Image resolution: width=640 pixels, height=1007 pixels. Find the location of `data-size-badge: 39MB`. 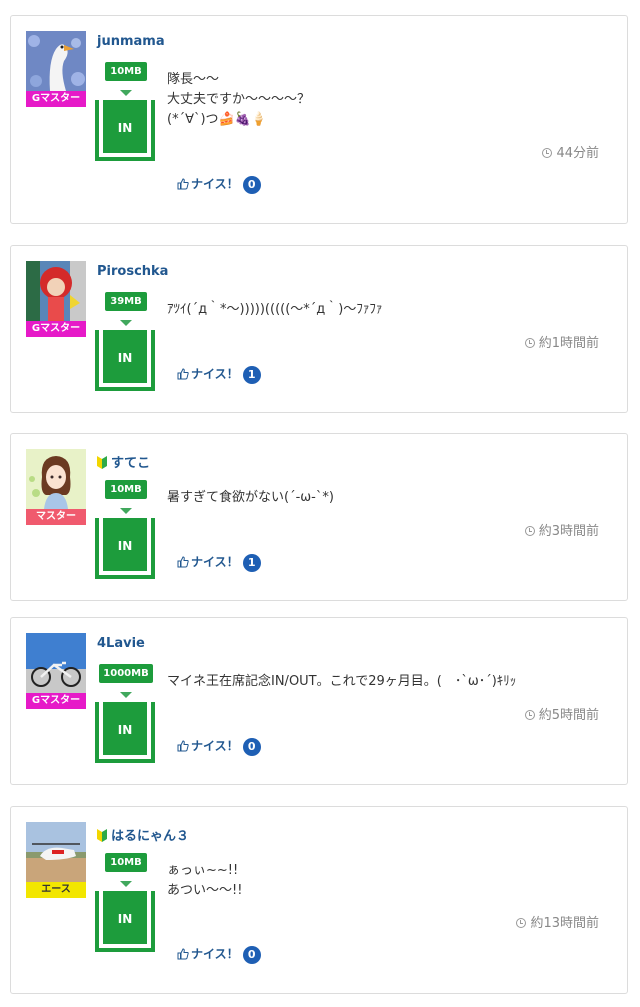

data-size-badge: 39MB is located at coordinates (126, 301).